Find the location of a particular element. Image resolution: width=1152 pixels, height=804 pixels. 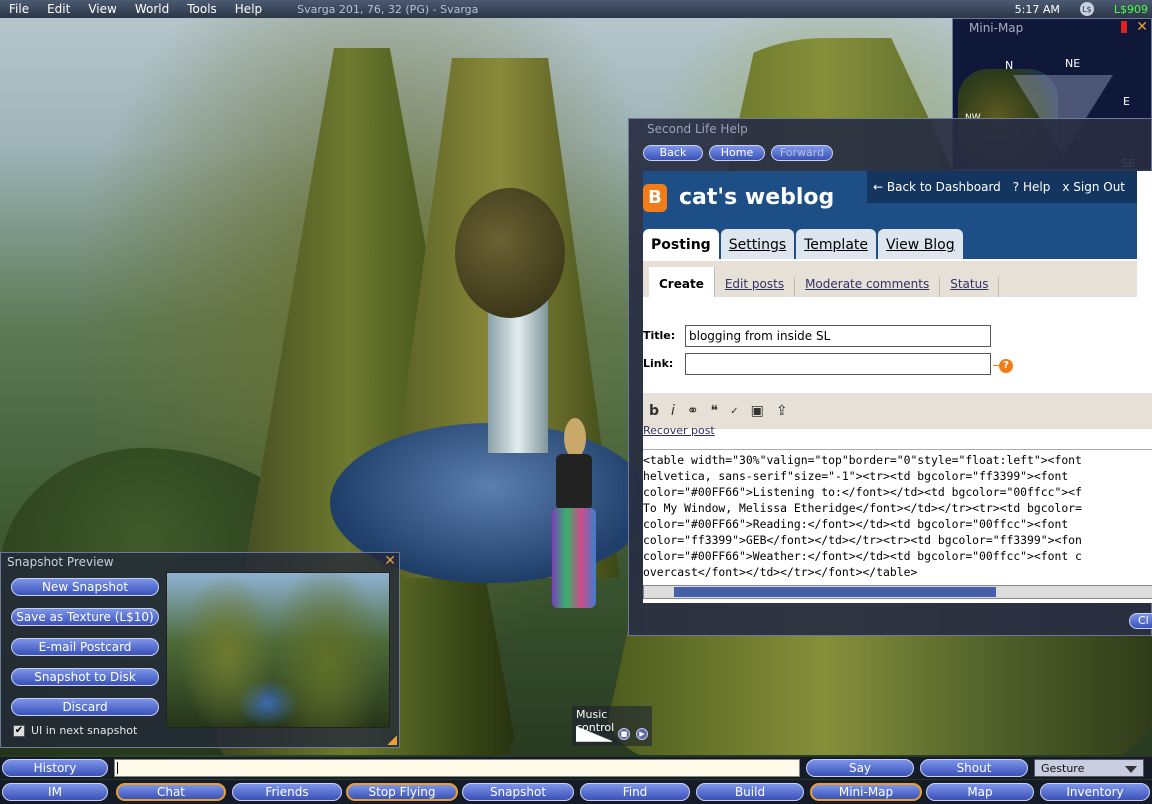

image-icon: ▣ is located at coordinates (757, 411).